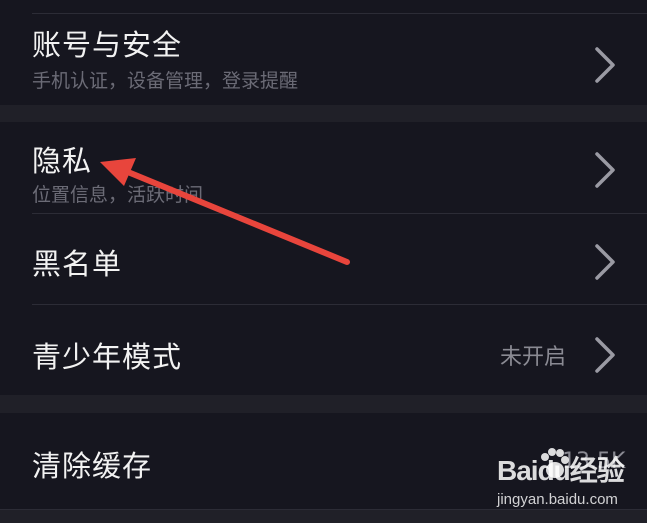 The height and width of the screenshot is (523, 647). Describe the element at coordinates (225, 211) in the screenshot. I see `red-arrow-annotation` at that location.